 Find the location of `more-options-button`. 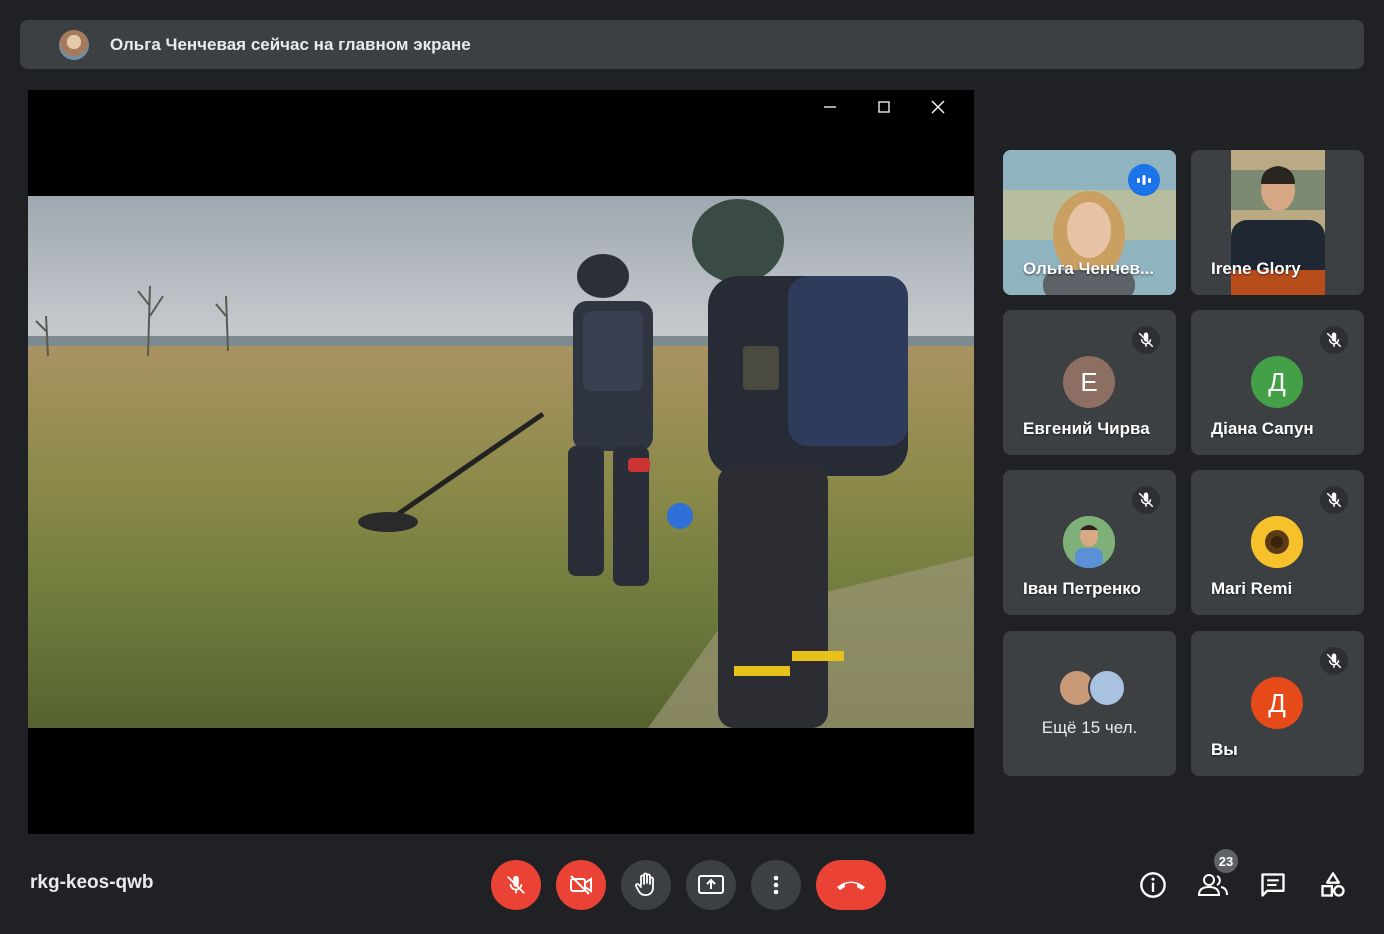

more-options-button is located at coordinates (776, 885).